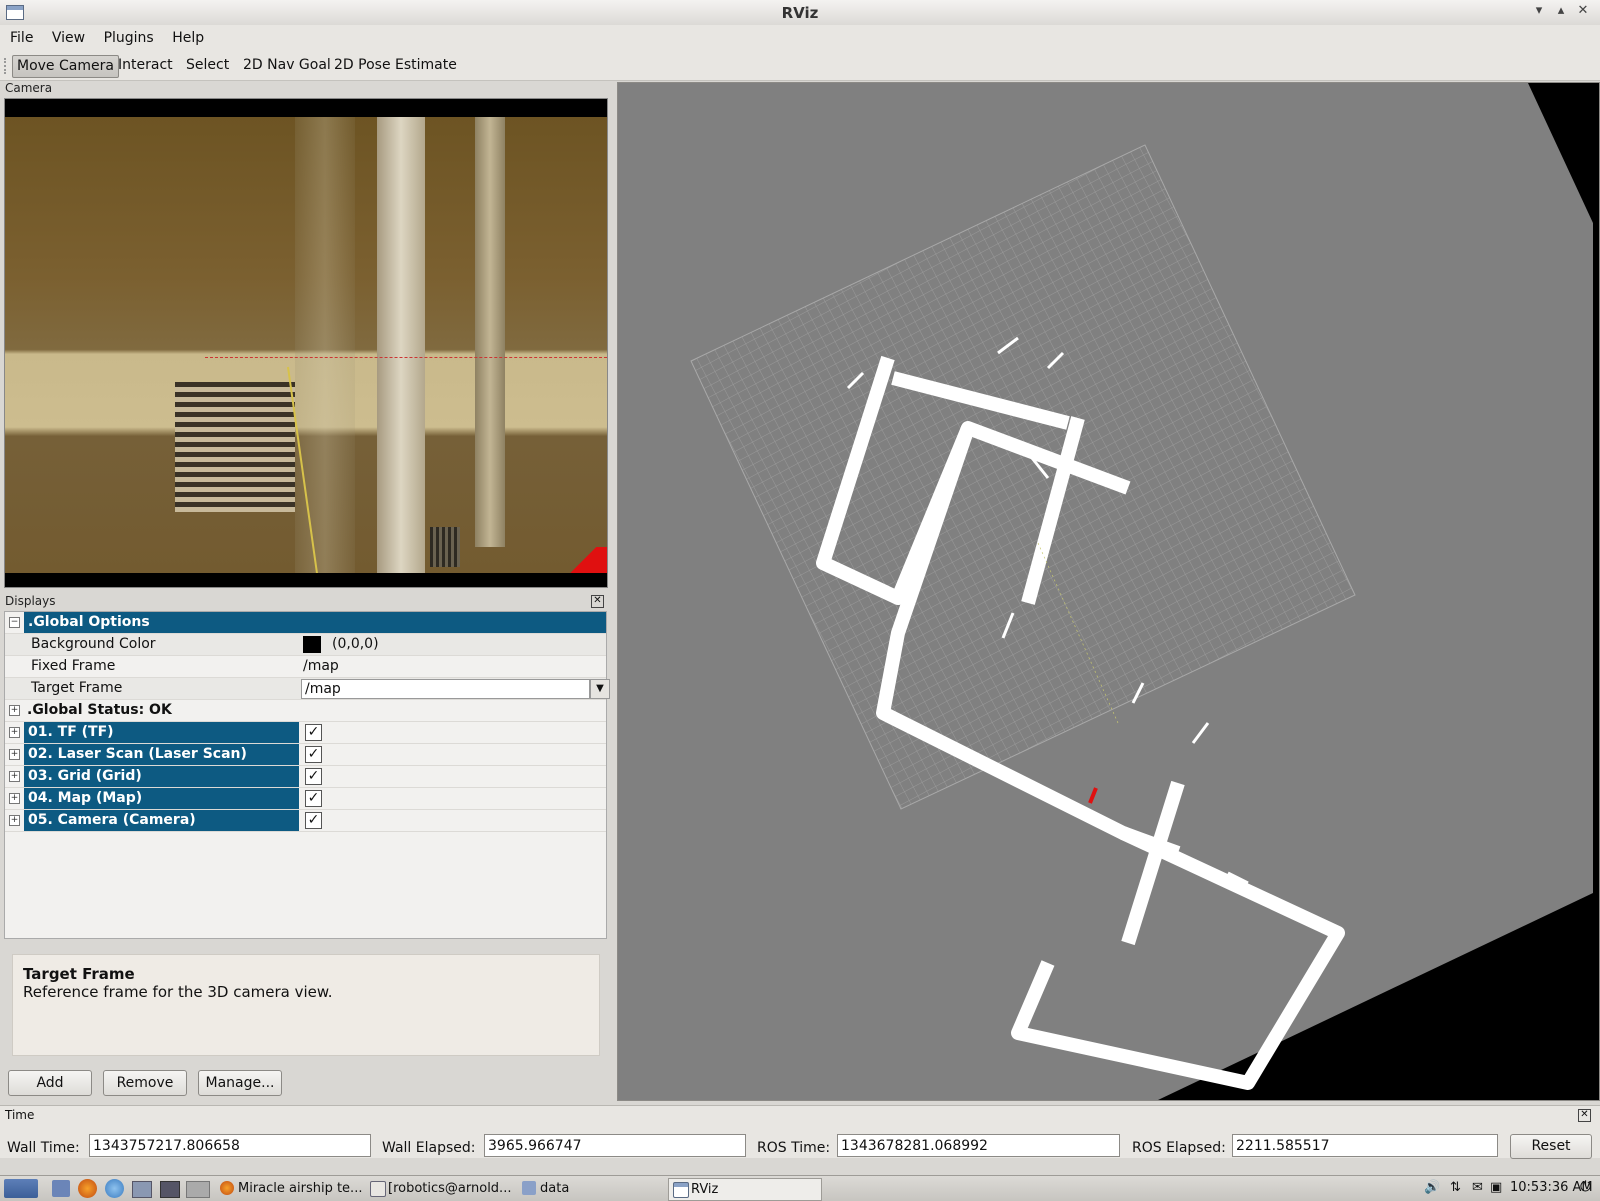 The width and height of the screenshot is (1600, 1201). Describe the element at coordinates (16, 35) in the screenshot. I see `menu-file: File` at that location.